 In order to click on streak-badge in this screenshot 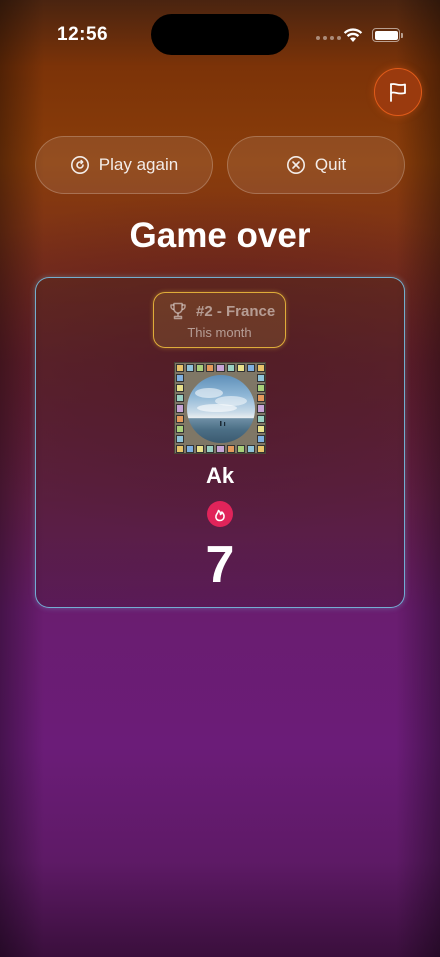, I will do `click(220, 514)`.